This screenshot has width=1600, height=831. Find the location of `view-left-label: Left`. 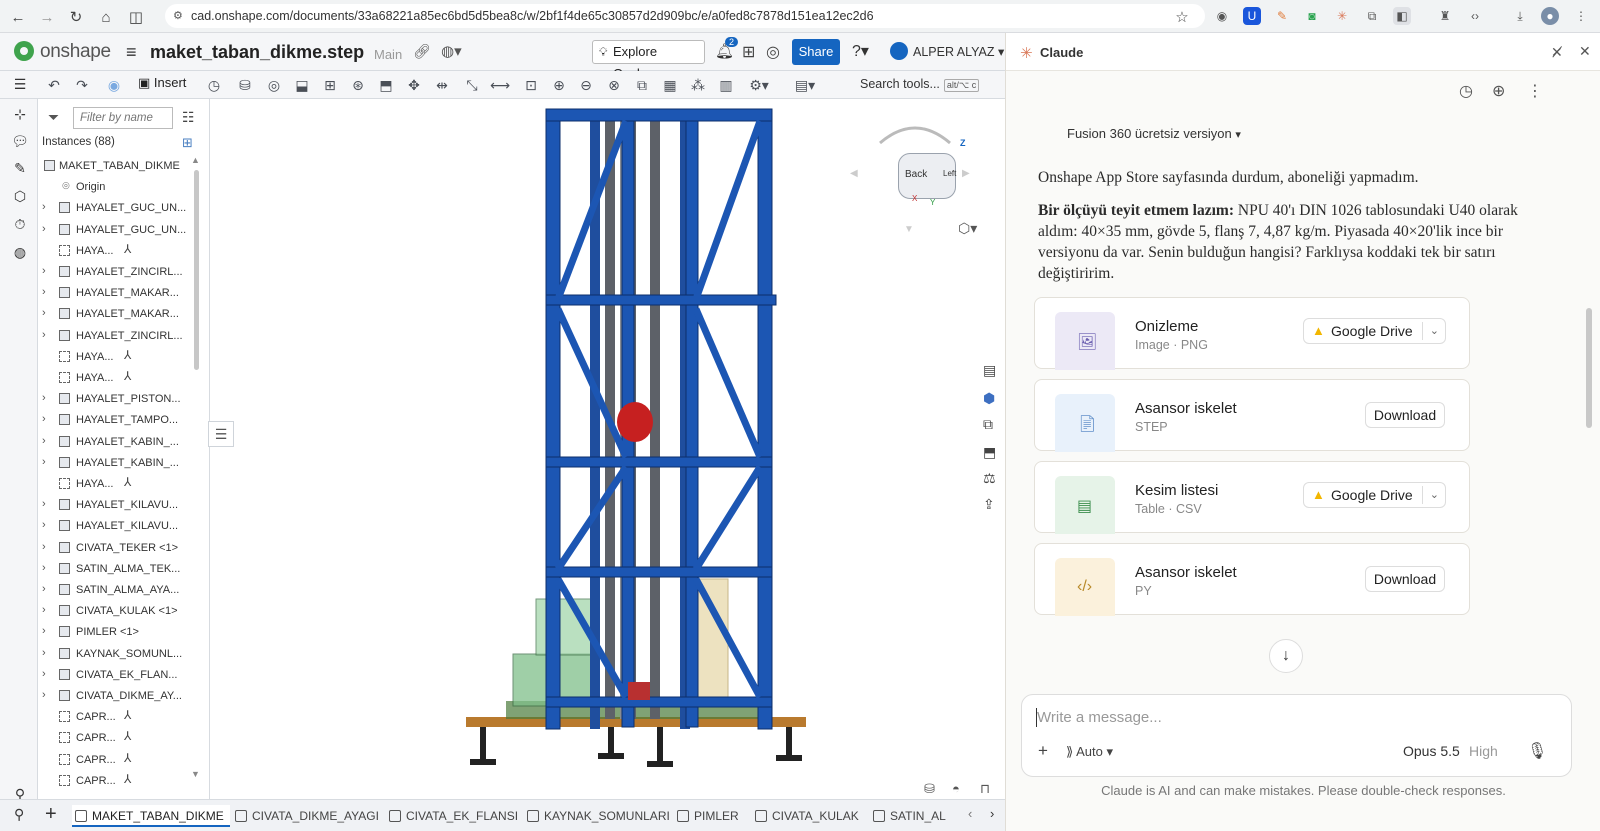

view-left-label: Left is located at coordinates (949, 173).